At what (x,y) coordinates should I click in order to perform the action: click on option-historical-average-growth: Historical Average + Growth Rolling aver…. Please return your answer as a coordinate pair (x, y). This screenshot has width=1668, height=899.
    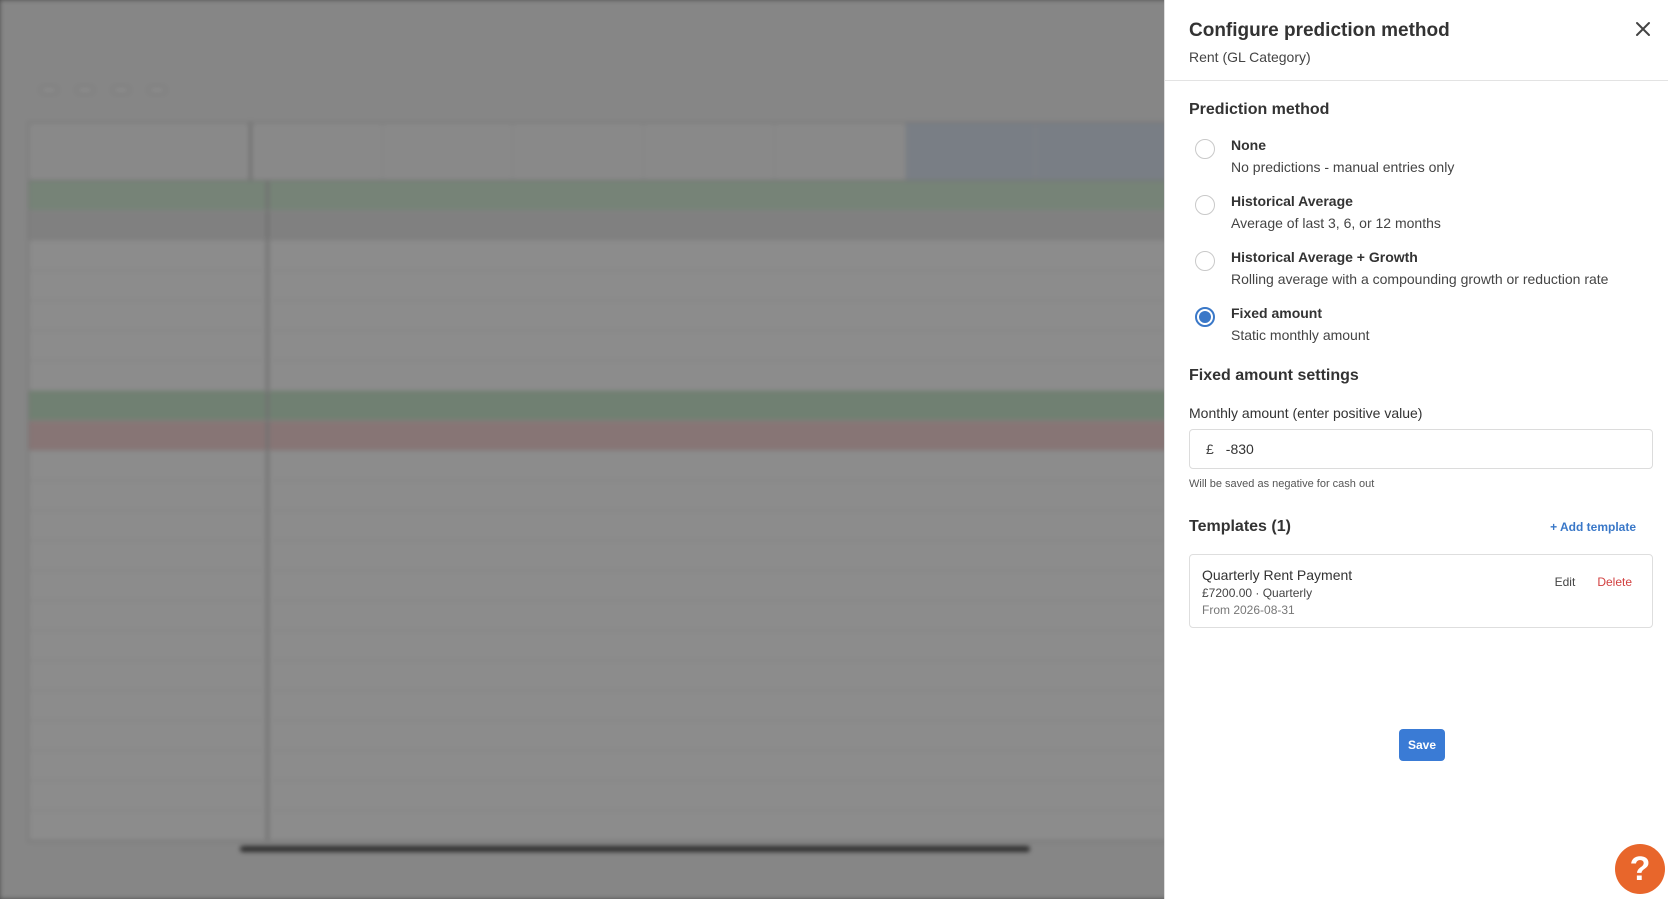
    Looking at the image, I should click on (1416, 268).